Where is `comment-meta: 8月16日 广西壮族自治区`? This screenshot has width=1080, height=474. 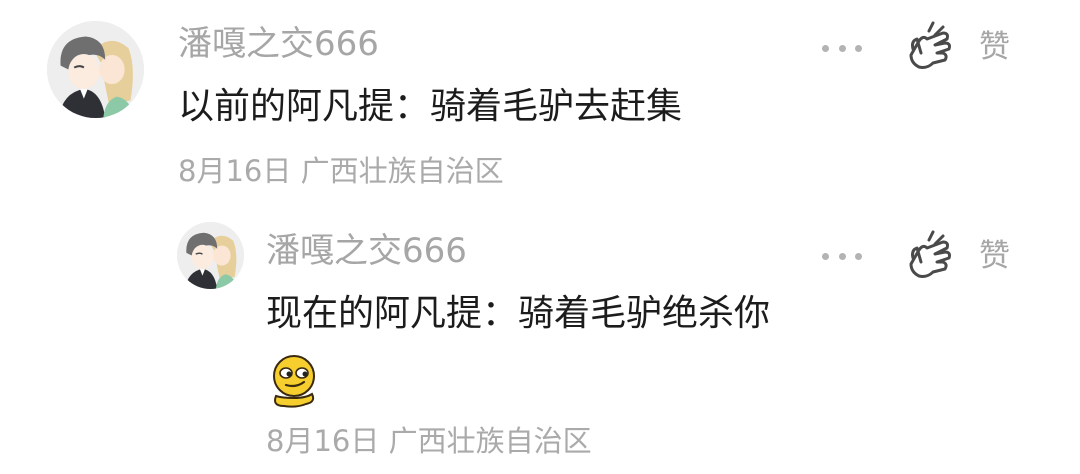
comment-meta: 8月16日 广西壮族自治区 is located at coordinates (341, 171).